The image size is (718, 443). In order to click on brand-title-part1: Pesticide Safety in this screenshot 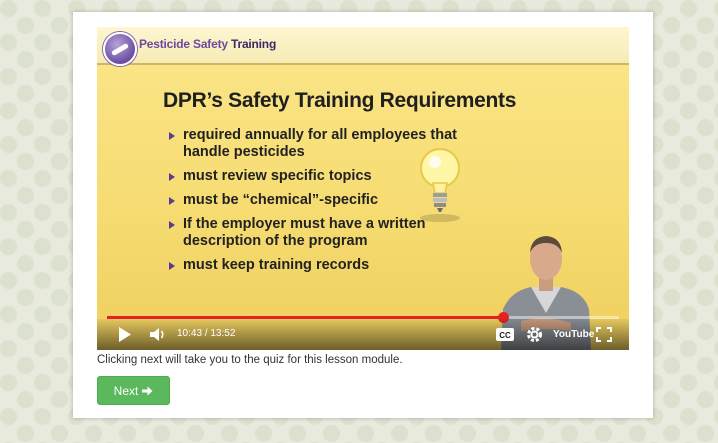, I will do `click(183, 44)`.